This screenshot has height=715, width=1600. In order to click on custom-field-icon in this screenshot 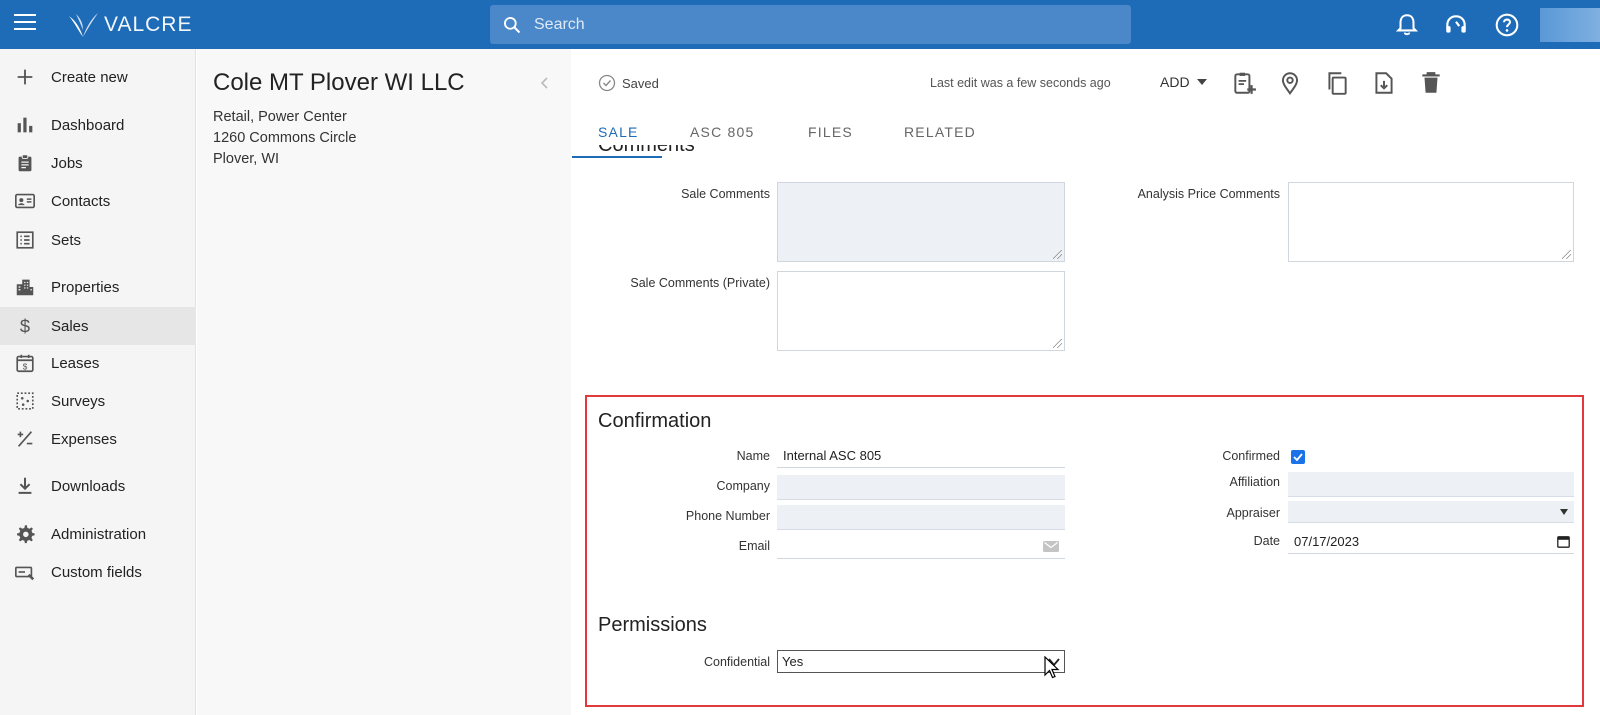, I will do `click(25, 573)`.